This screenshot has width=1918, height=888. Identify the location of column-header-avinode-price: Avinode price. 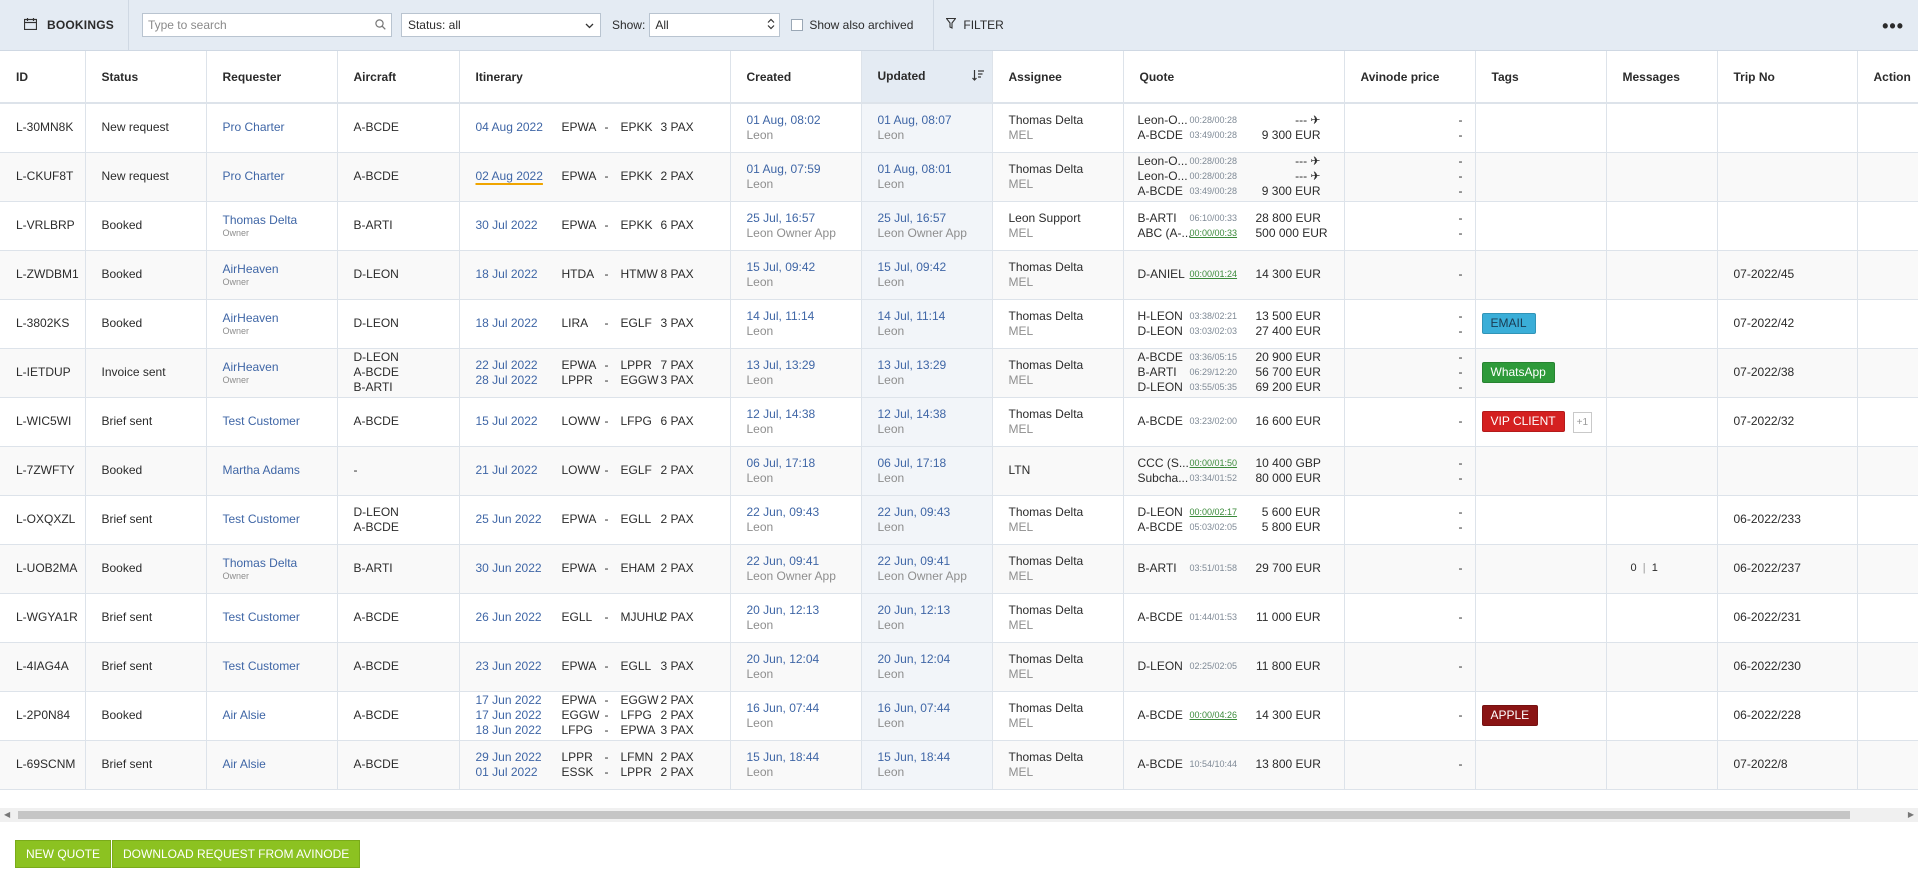
(1410, 77).